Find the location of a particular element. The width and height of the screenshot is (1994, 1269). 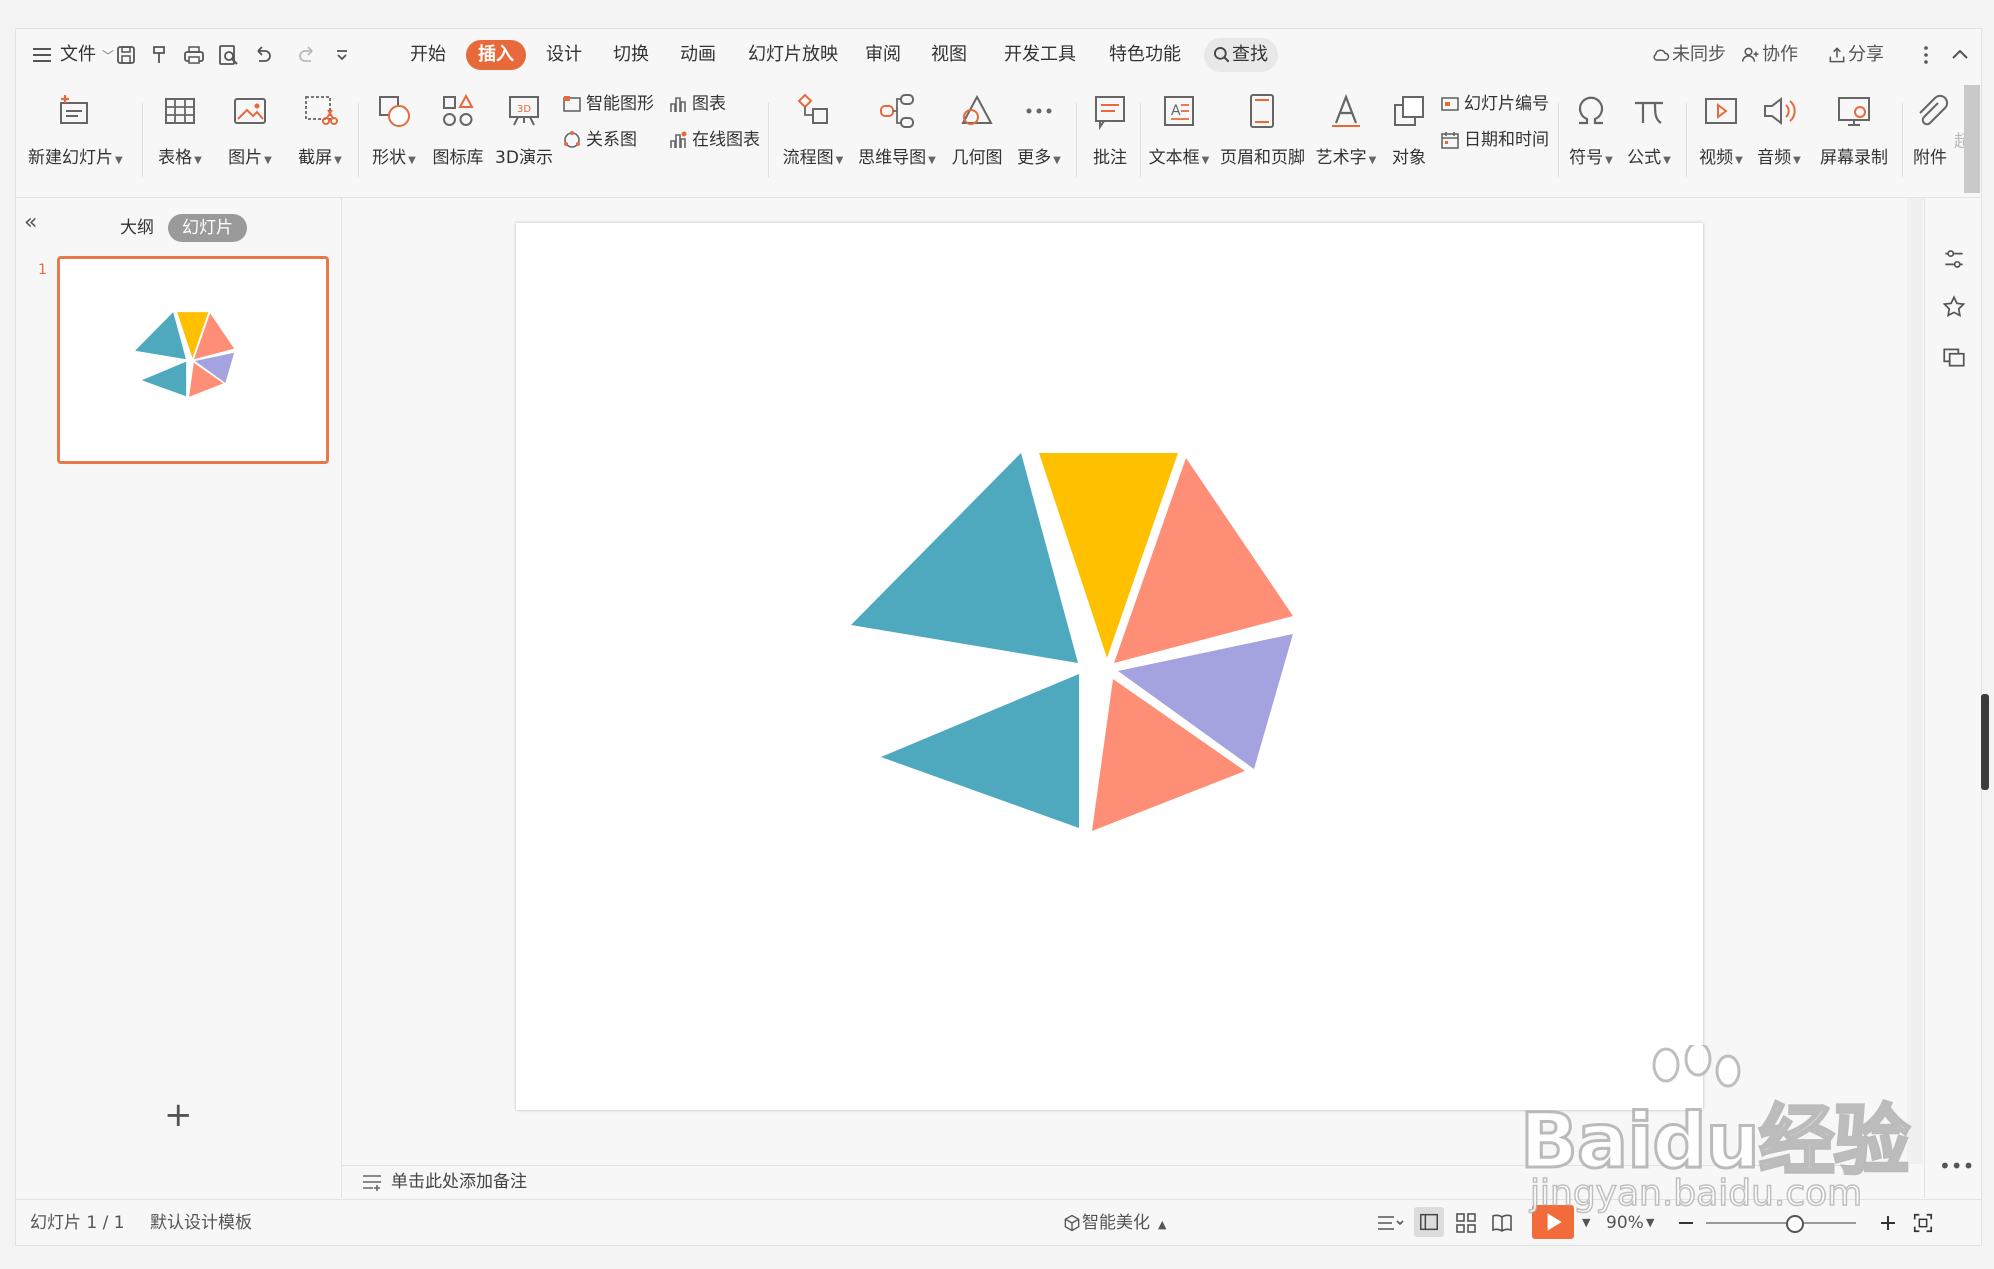

more-button: 更多 ▼ is located at coordinates (1039, 129).